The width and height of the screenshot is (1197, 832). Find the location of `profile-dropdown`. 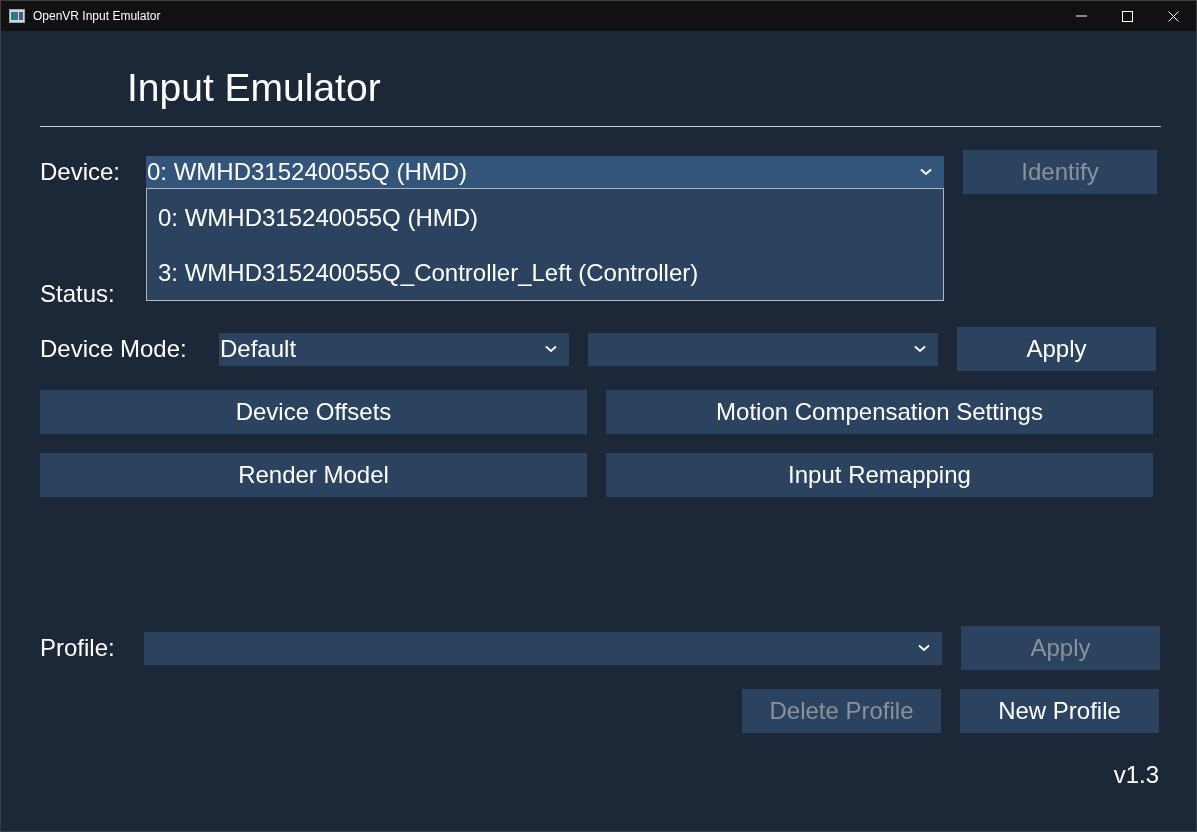

profile-dropdown is located at coordinates (543, 648).